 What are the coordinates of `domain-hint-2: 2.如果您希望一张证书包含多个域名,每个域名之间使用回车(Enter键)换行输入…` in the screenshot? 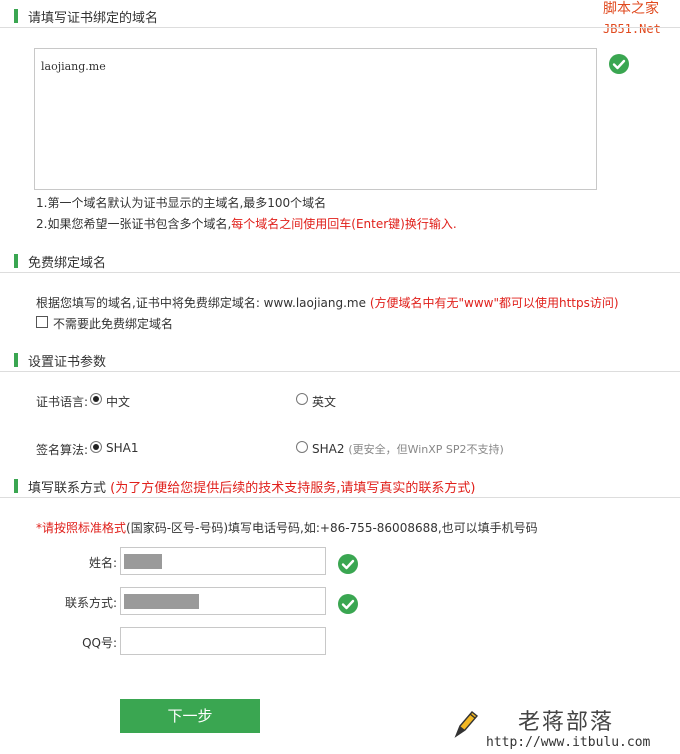 It's located at (246, 223).